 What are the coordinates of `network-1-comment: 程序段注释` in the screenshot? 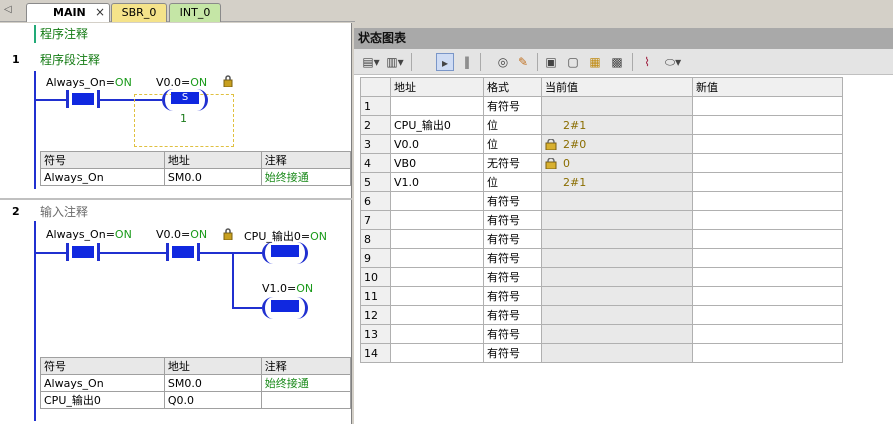 It's located at (70, 59).